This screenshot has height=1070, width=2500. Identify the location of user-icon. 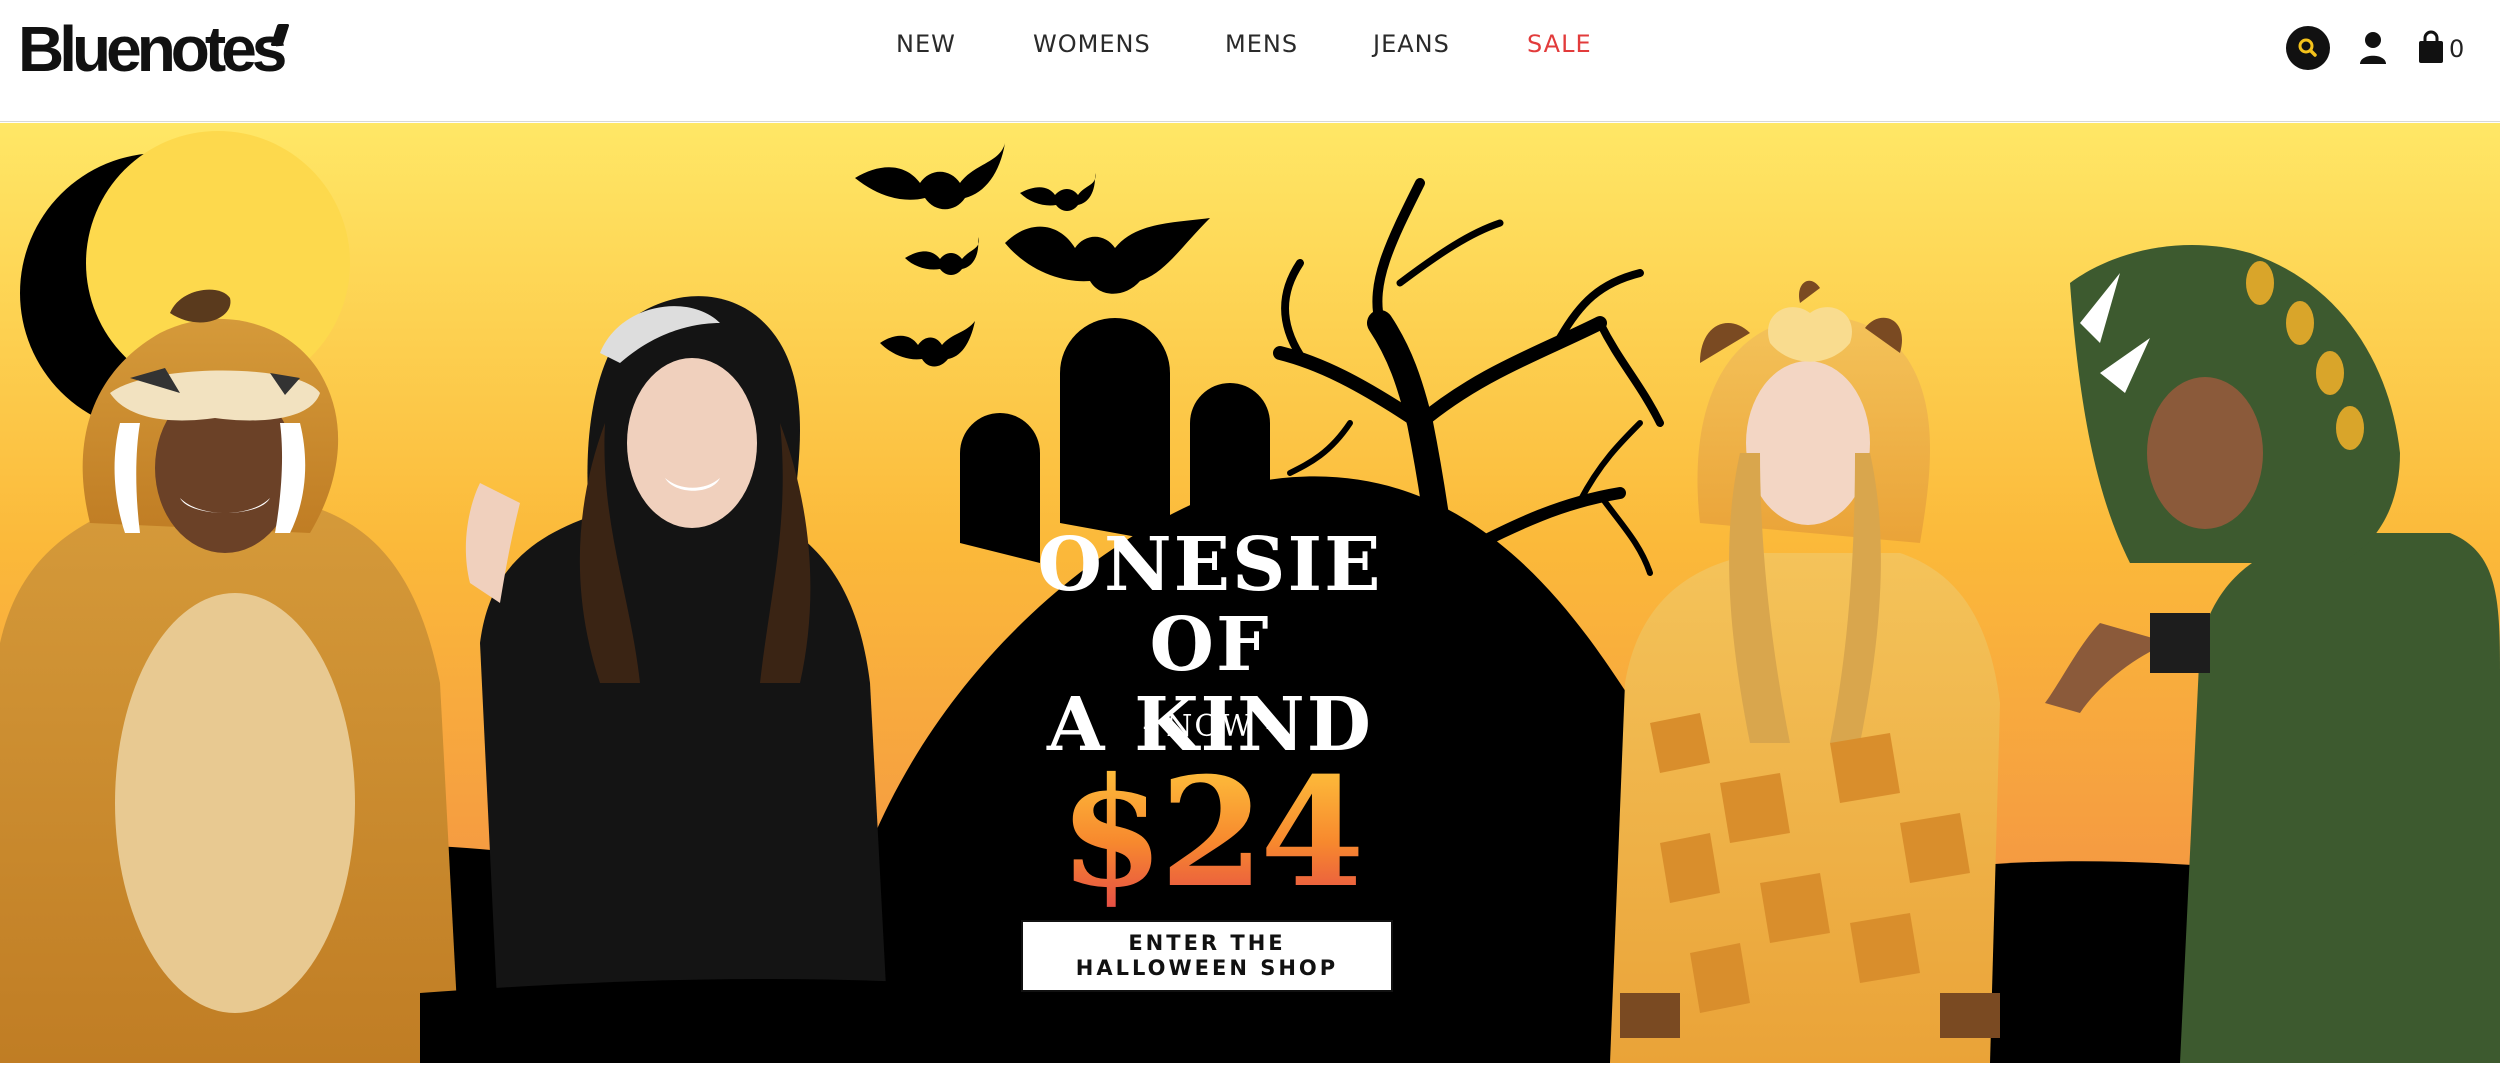
(2373, 48).